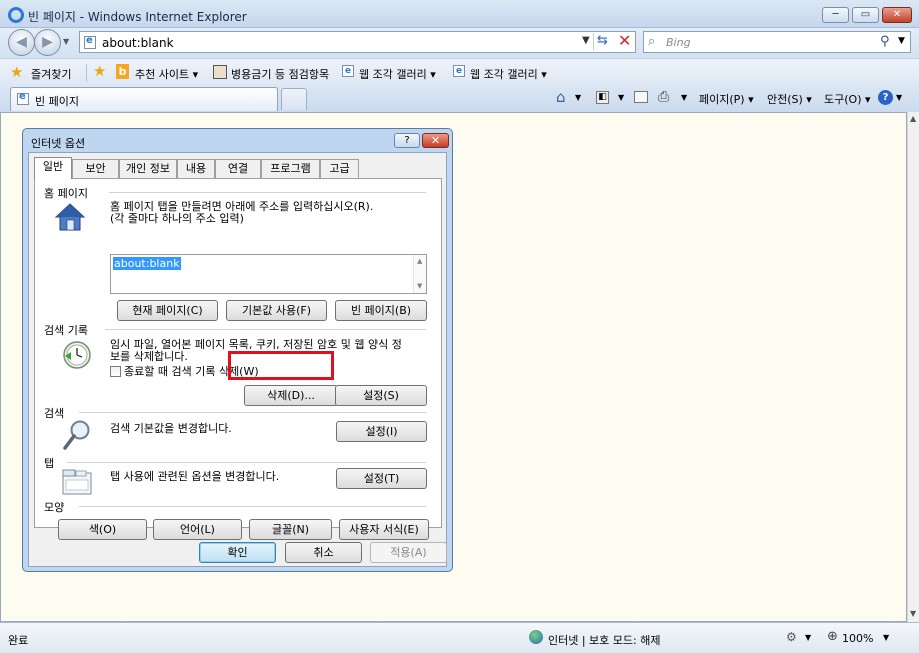 The height and width of the screenshot is (653, 919). Describe the element at coordinates (857, 638) in the screenshot. I see `zoom-level: 100%` at that location.